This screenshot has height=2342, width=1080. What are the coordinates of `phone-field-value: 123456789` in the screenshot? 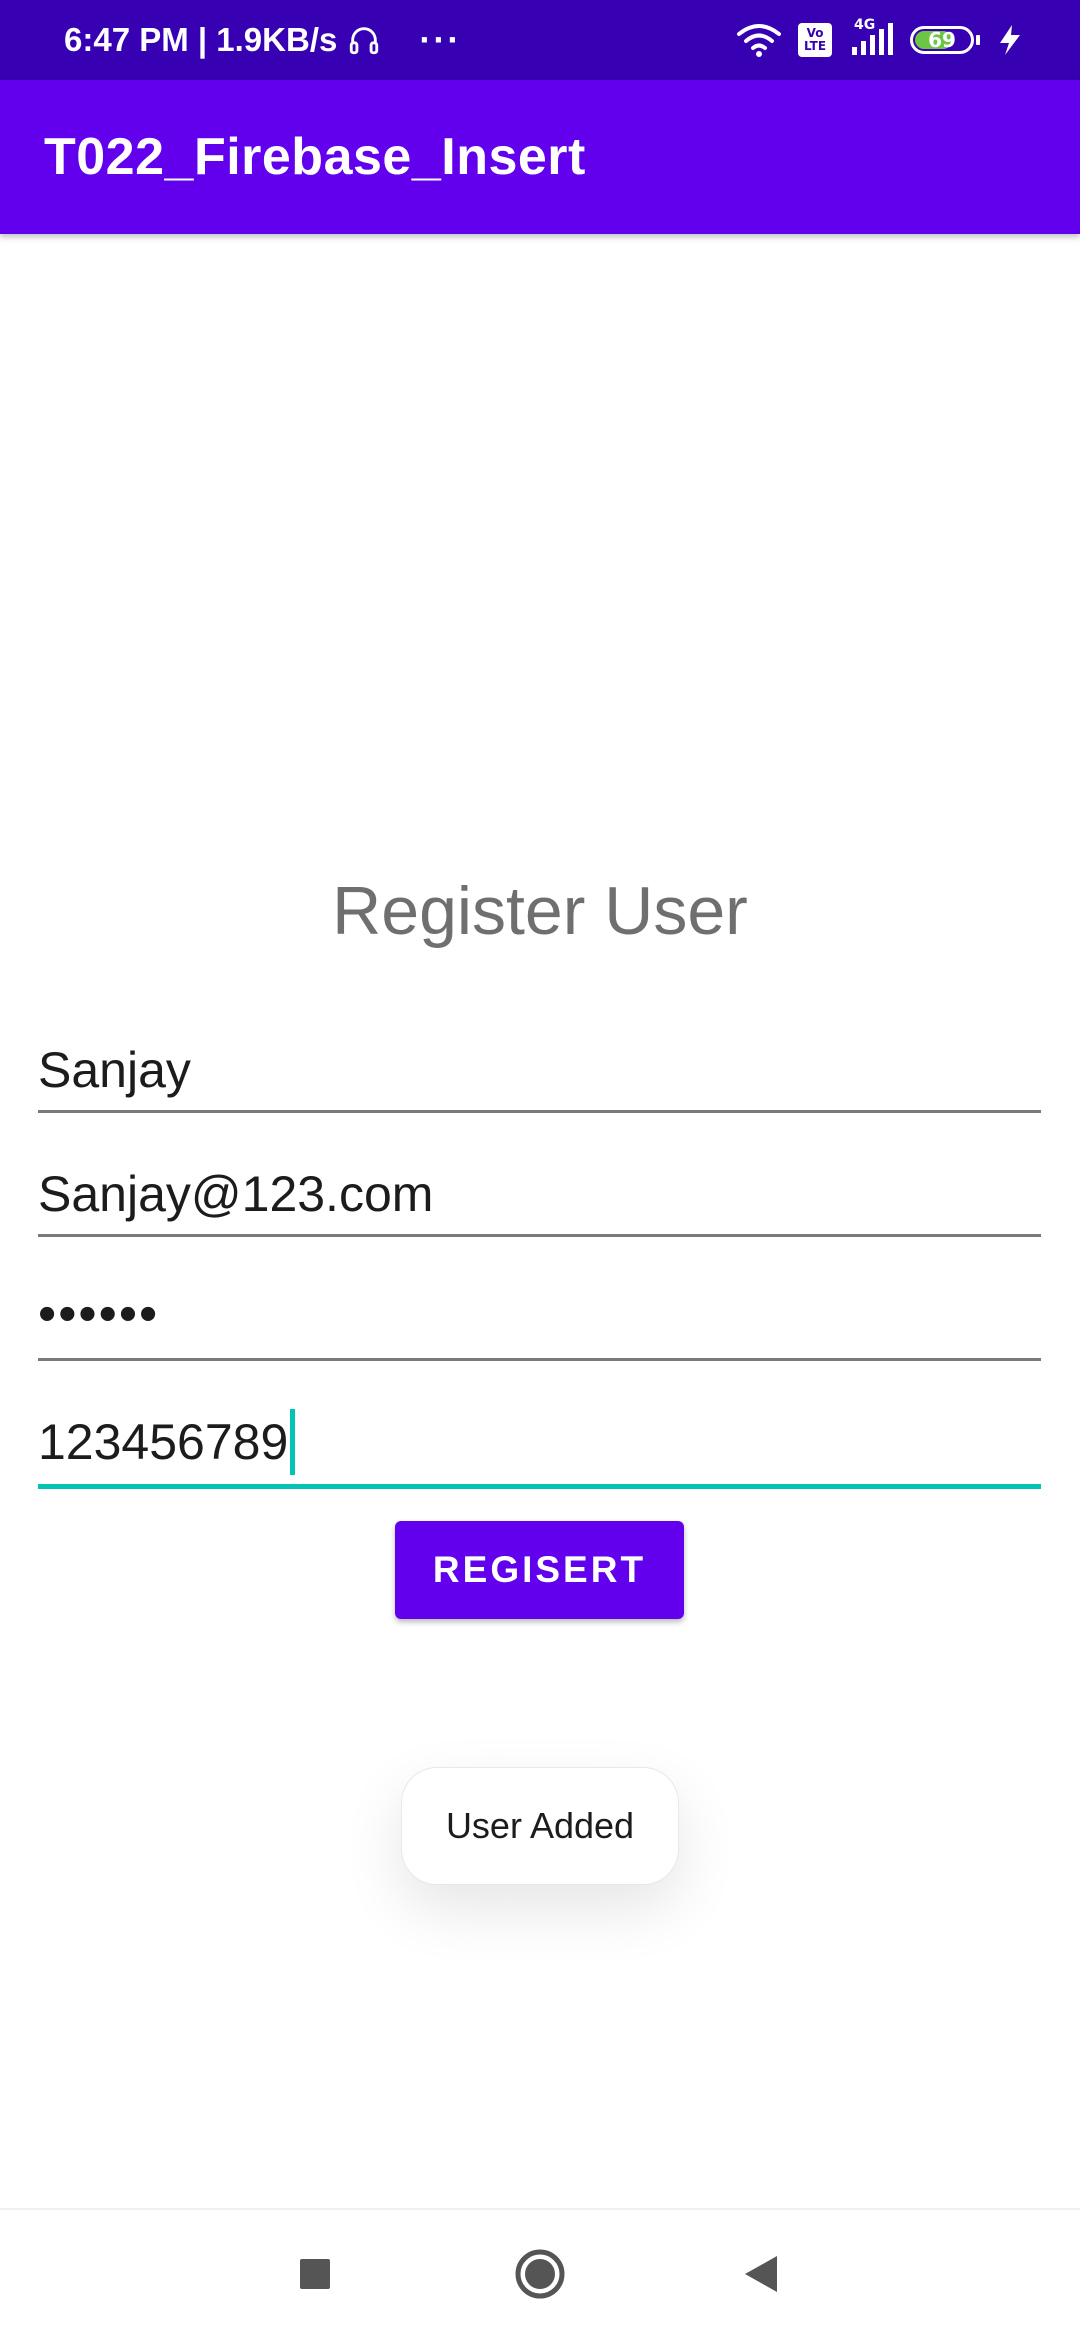 It's located at (163, 1442).